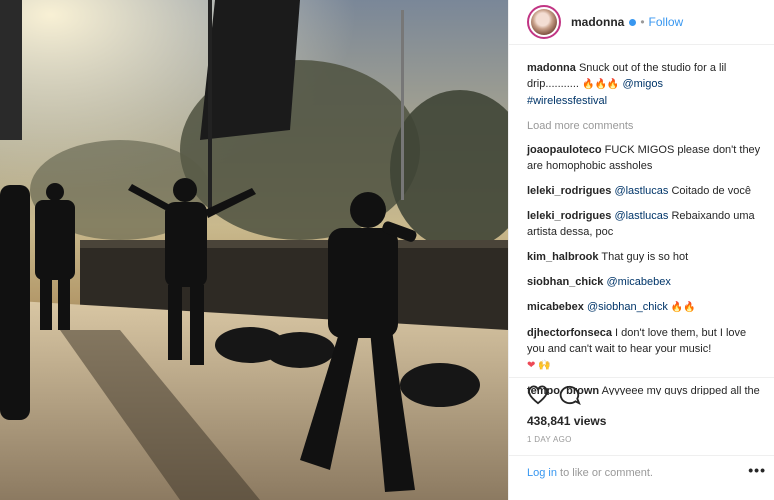 The image size is (774, 500). Describe the element at coordinates (551, 68) in the screenshot. I see `caption-username: madonna` at that location.